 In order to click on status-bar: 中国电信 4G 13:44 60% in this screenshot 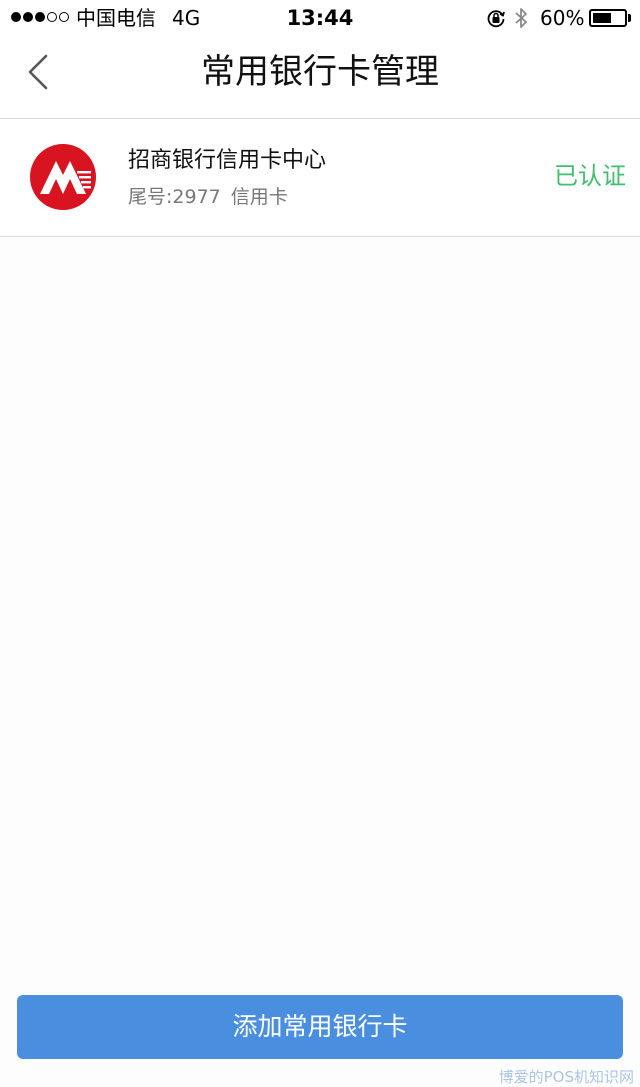, I will do `click(320, 18)`.